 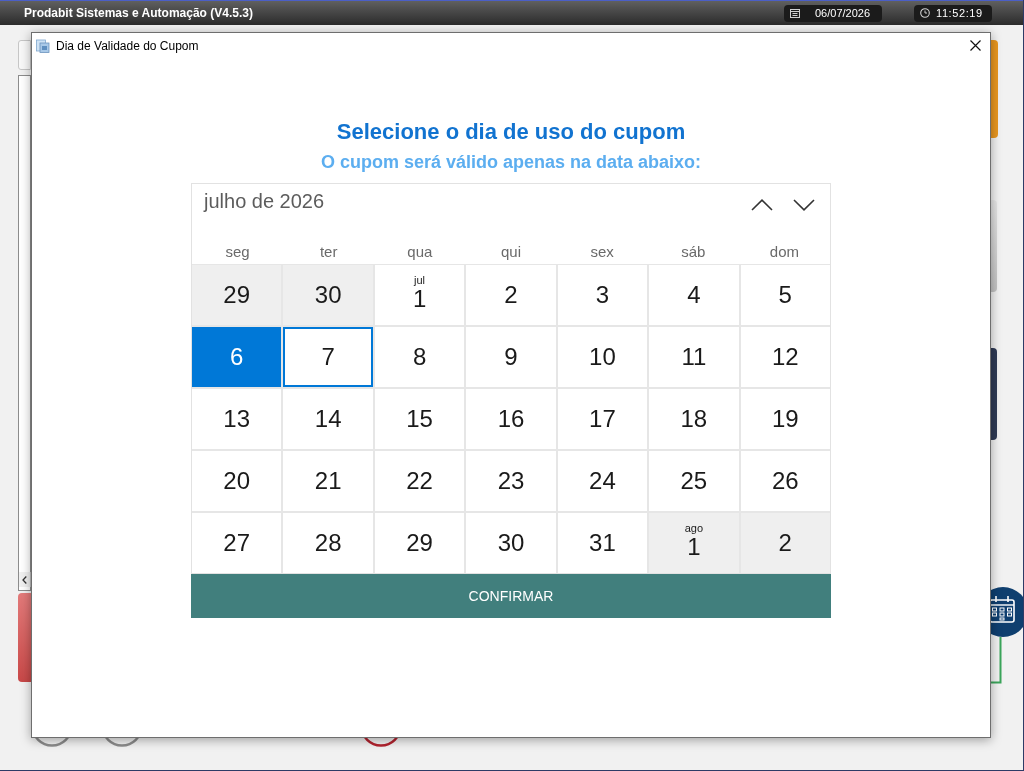 What do you see at coordinates (693, 528) in the screenshot?
I see `month-label: ago` at bounding box center [693, 528].